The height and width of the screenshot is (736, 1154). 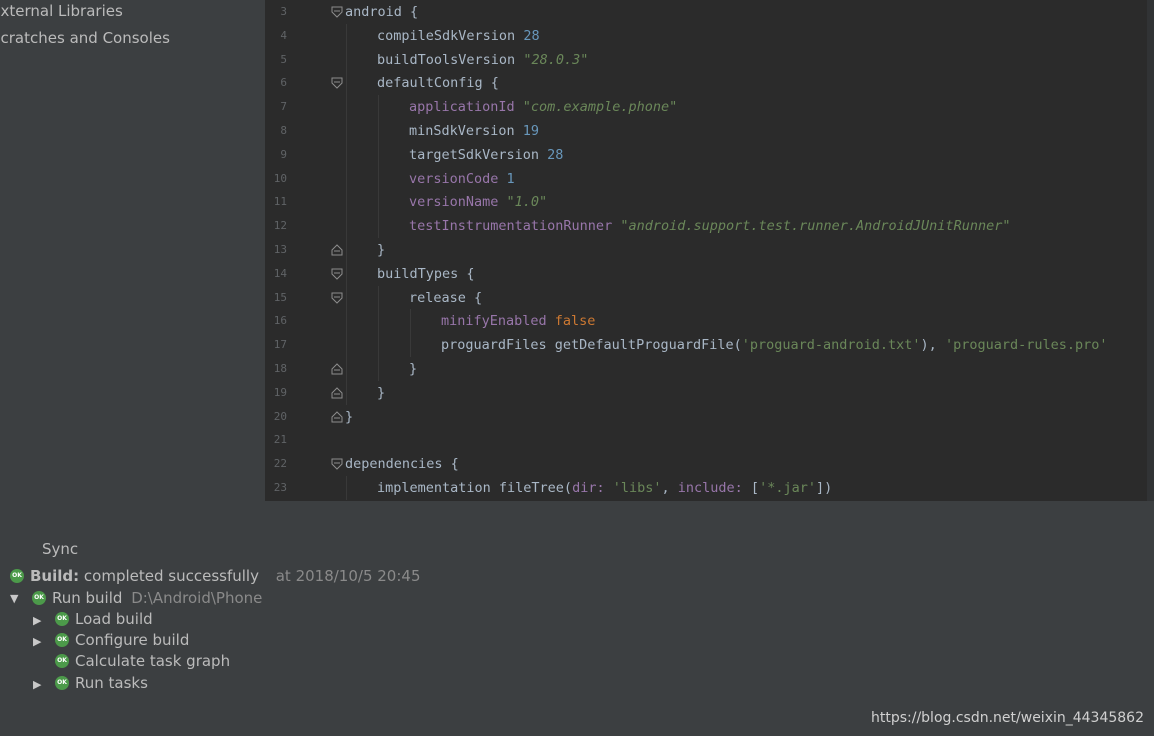 I want to click on line-number: 13, so click(x=280, y=249).